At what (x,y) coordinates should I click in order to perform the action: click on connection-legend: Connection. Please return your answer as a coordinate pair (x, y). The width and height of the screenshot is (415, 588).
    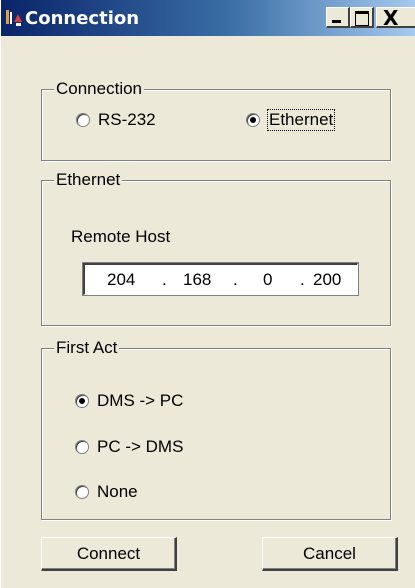
    Looking at the image, I should click on (99, 89).